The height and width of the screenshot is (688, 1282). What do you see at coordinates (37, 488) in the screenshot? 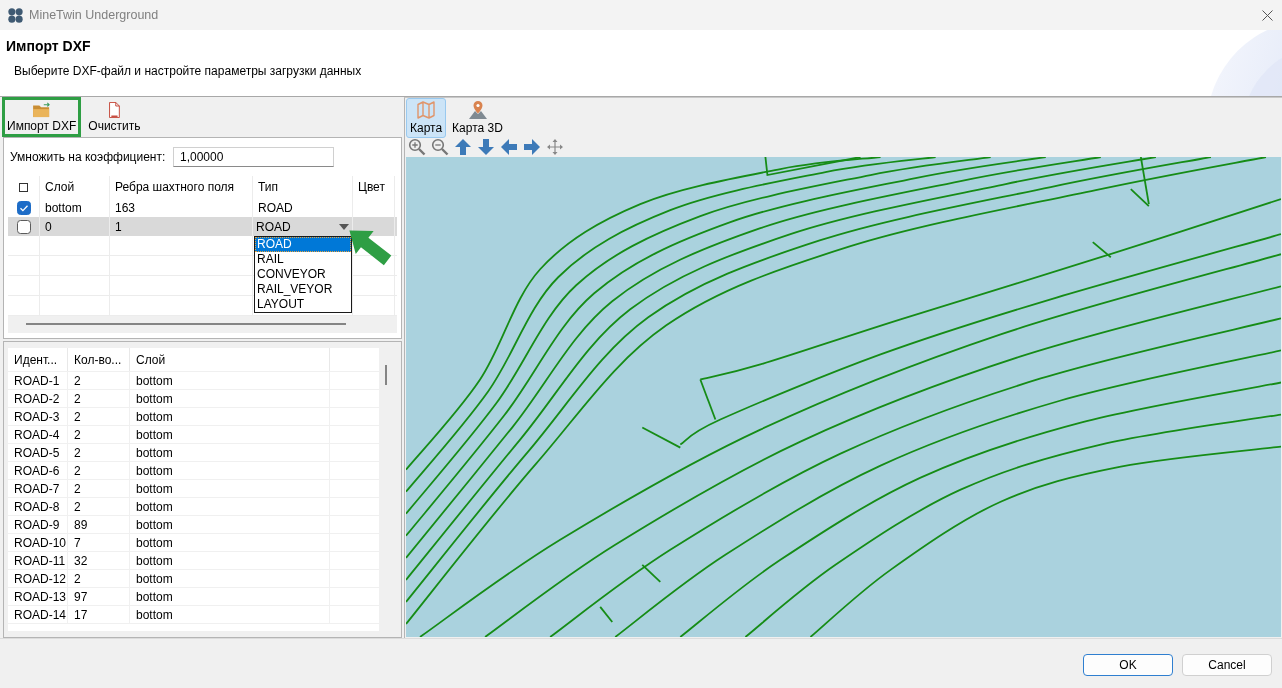
I see `table-cell: ROAD-7` at bounding box center [37, 488].